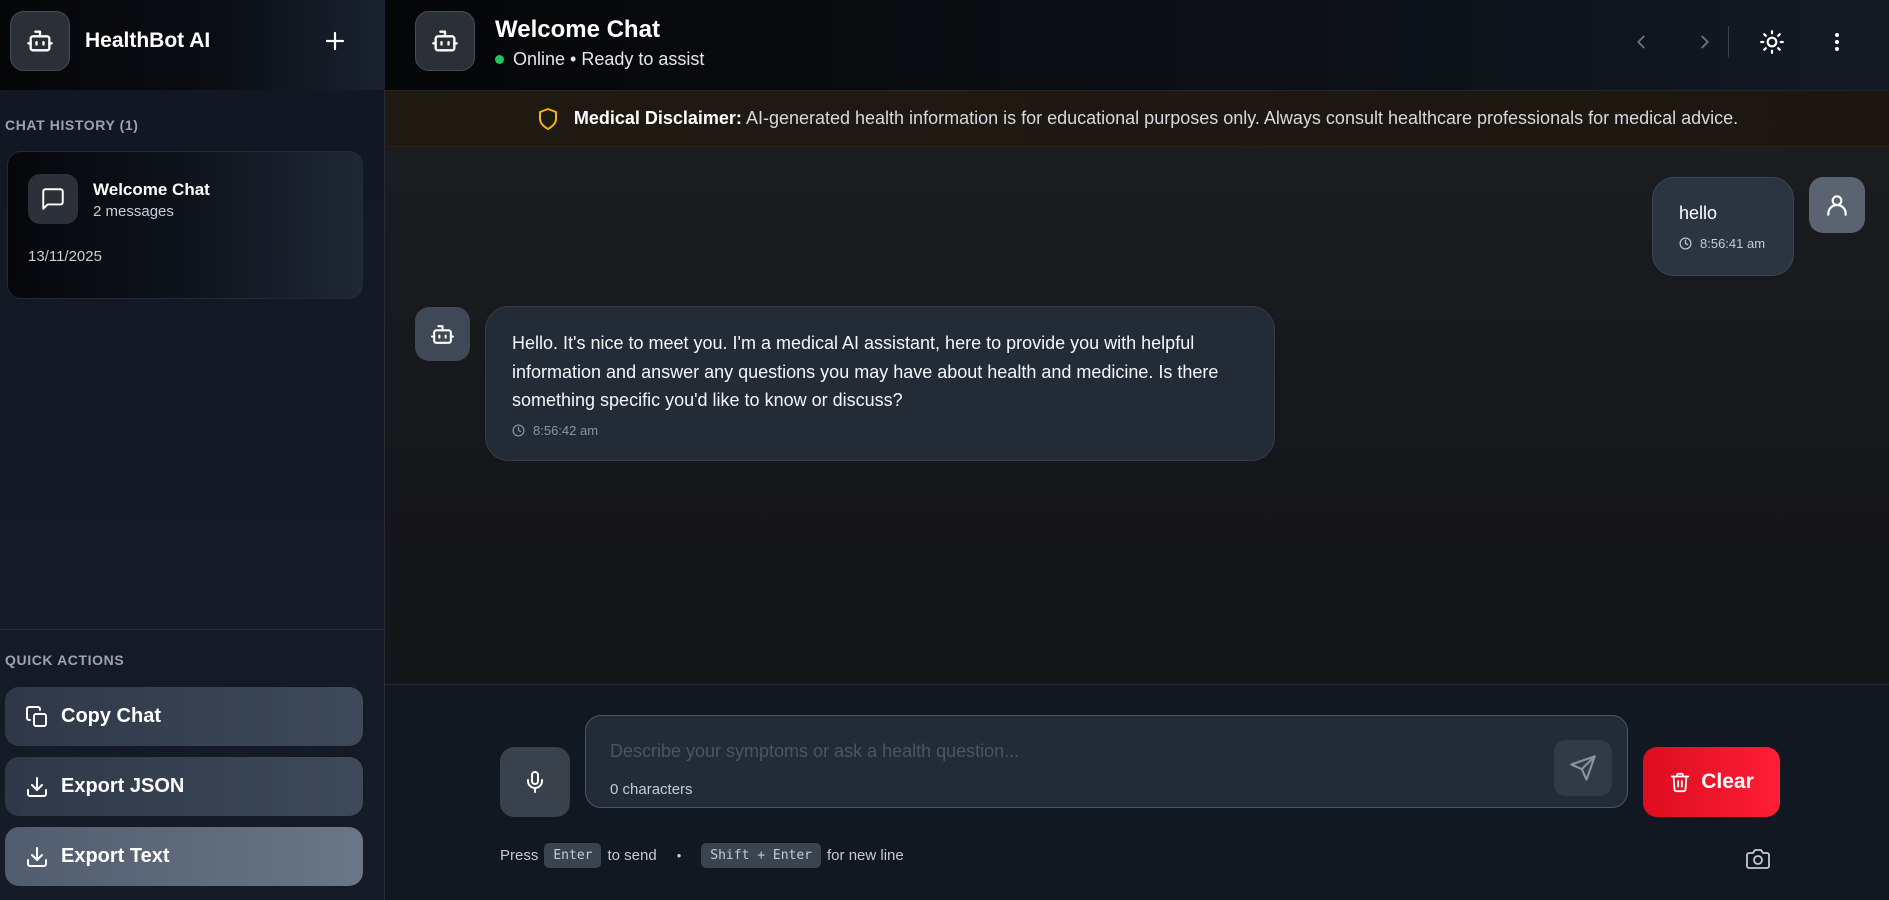 This screenshot has width=1889, height=900. What do you see at coordinates (761, 855) in the screenshot?
I see `shift-enter-key: Shift + Enter` at bounding box center [761, 855].